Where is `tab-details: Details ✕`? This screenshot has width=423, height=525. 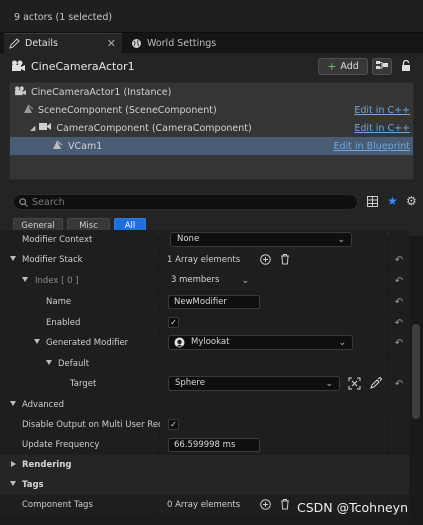 tab-details: Details ✕ is located at coordinates (63, 43).